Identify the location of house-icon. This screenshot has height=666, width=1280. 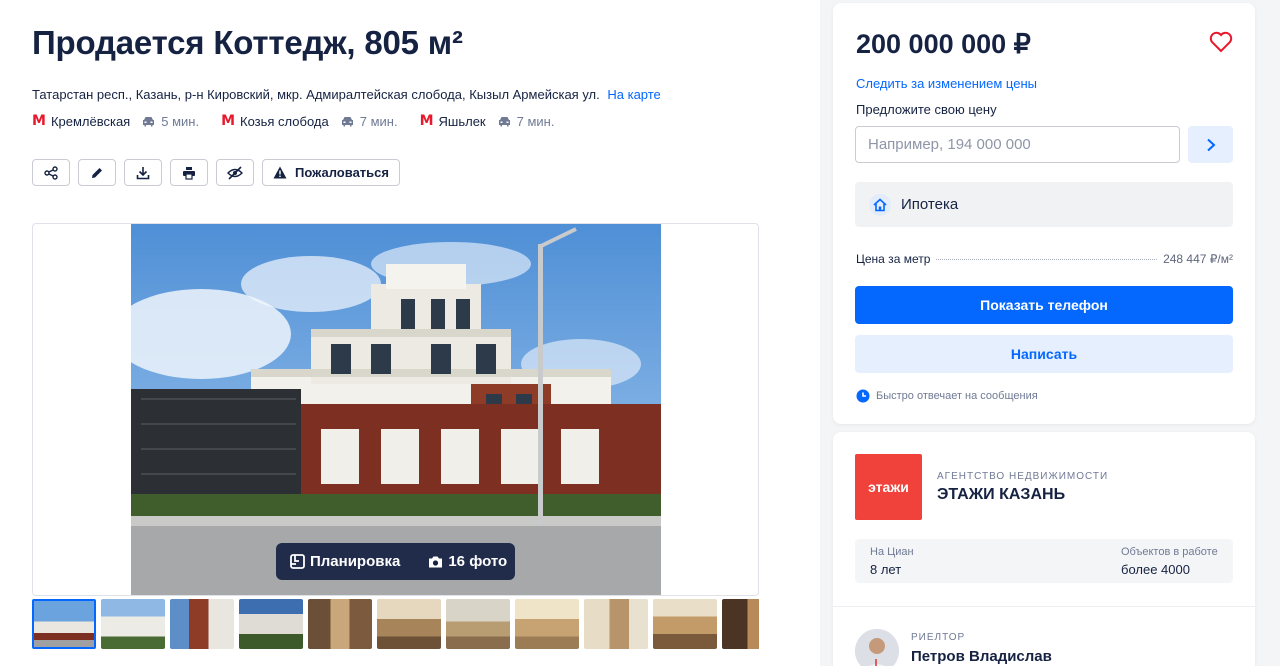
(880, 204).